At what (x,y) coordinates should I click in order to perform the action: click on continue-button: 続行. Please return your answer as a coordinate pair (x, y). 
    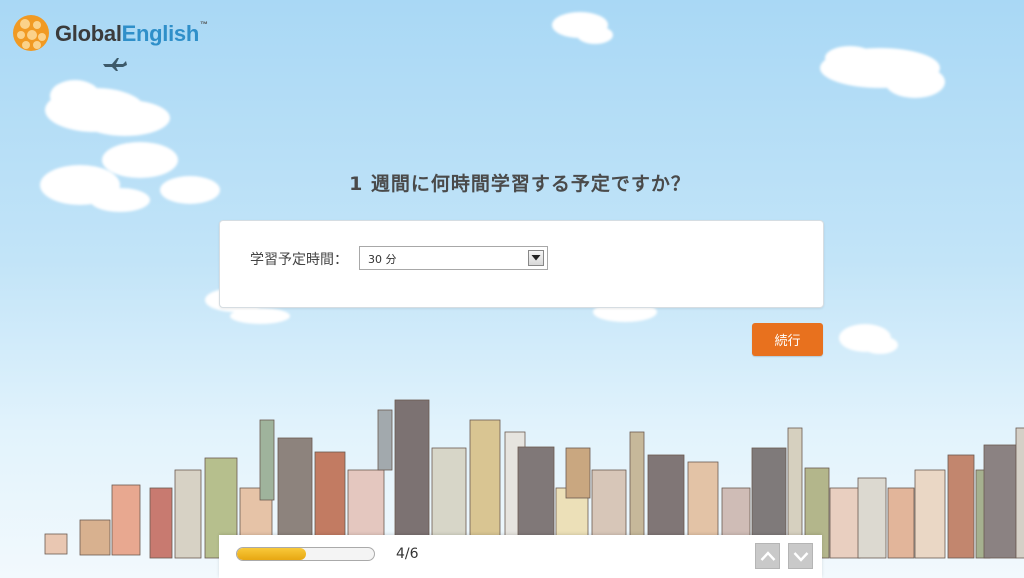
    Looking at the image, I should click on (787, 339).